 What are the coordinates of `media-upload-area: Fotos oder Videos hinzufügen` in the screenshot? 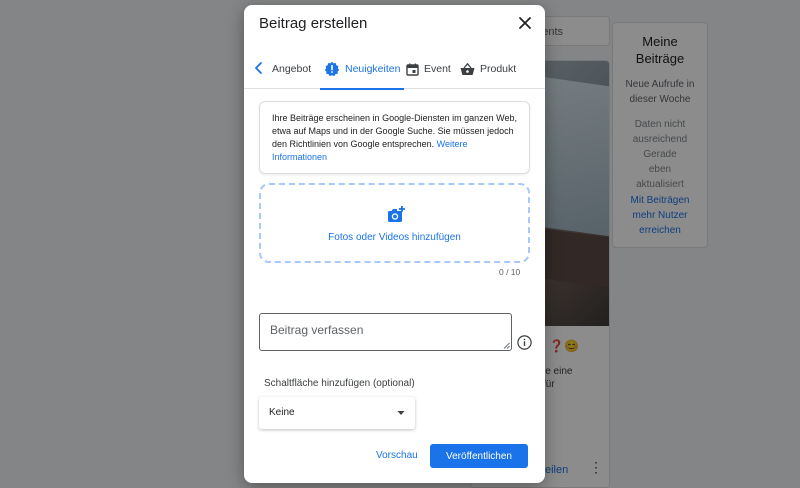 It's located at (394, 223).